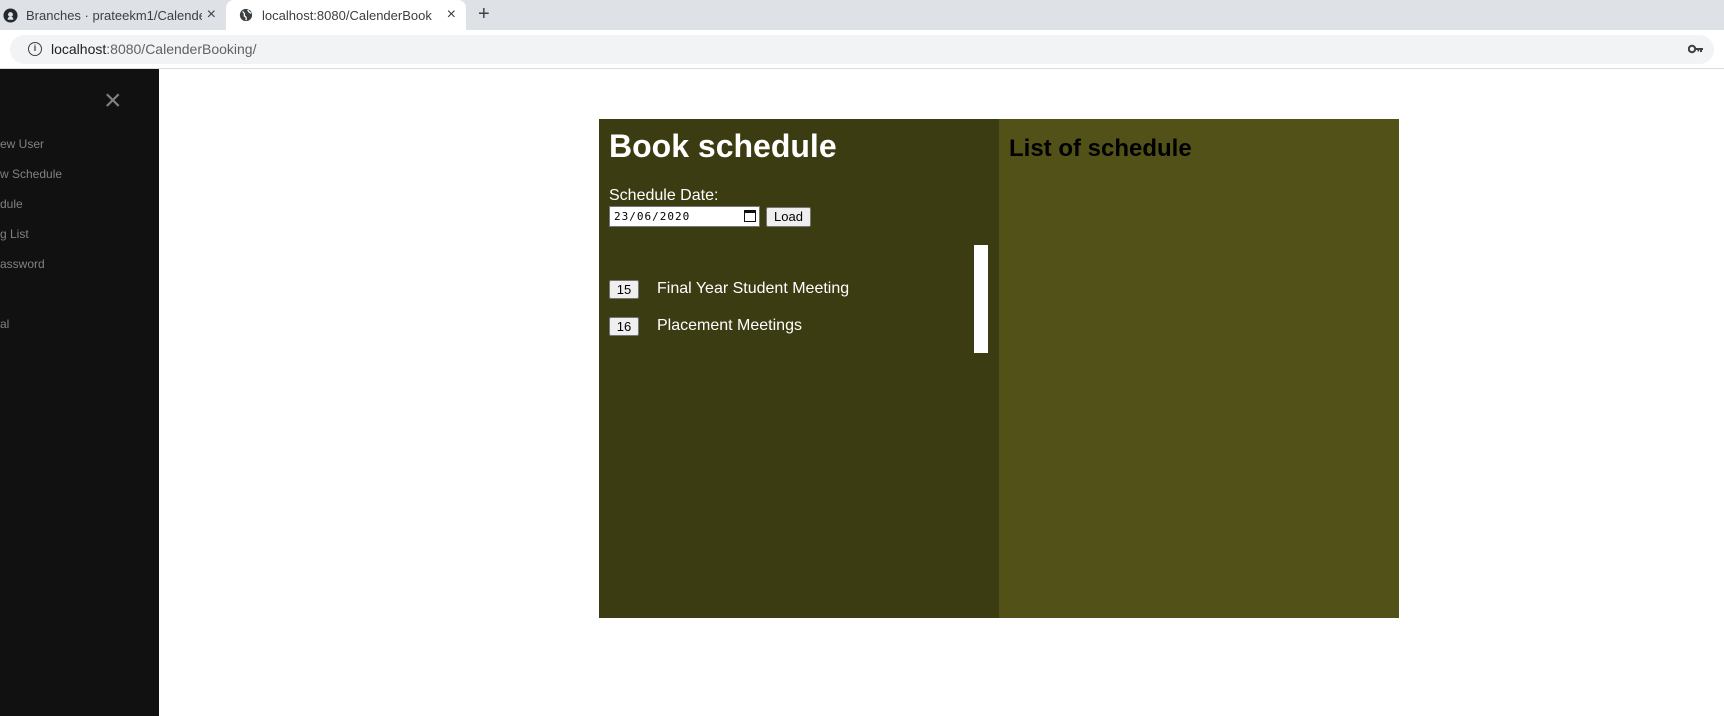 The height and width of the screenshot is (716, 1724). What do you see at coordinates (723, 146) in the screenshot?
I see `book-schedule-title: Book schedule` at bounding box center [723, 146].